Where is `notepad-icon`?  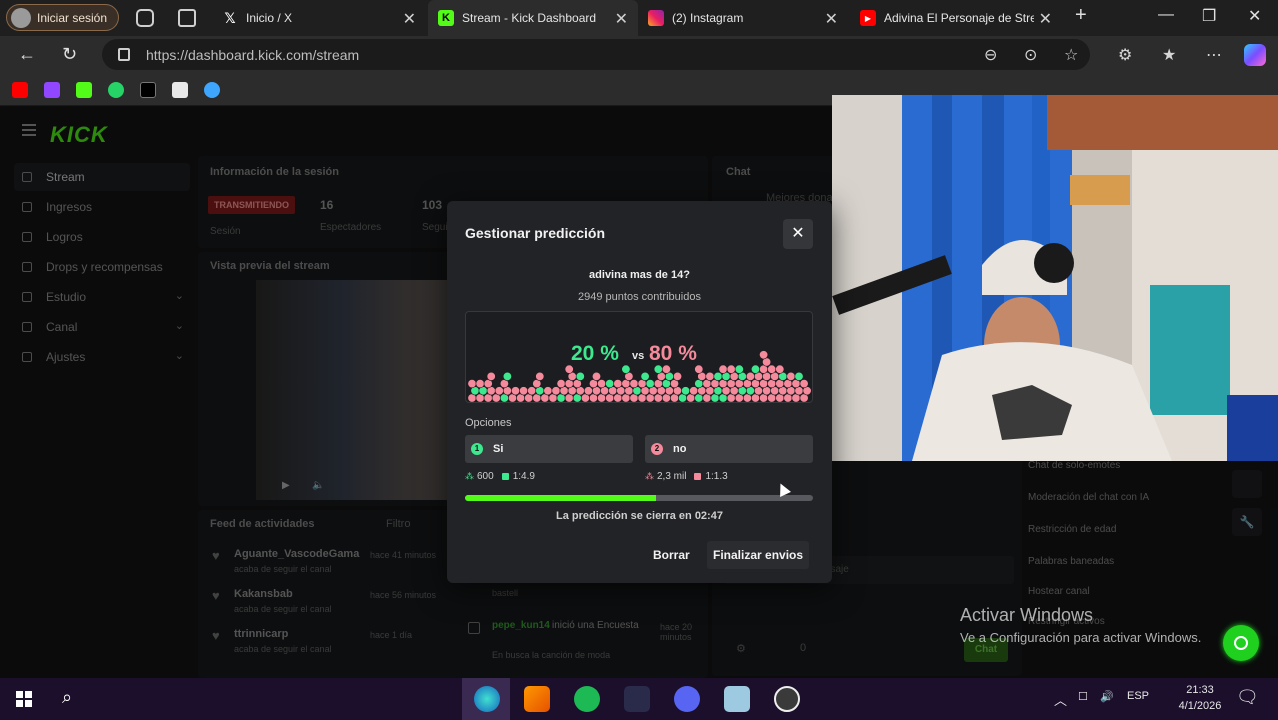 notepad-icon is located at coordinates (737, 699).